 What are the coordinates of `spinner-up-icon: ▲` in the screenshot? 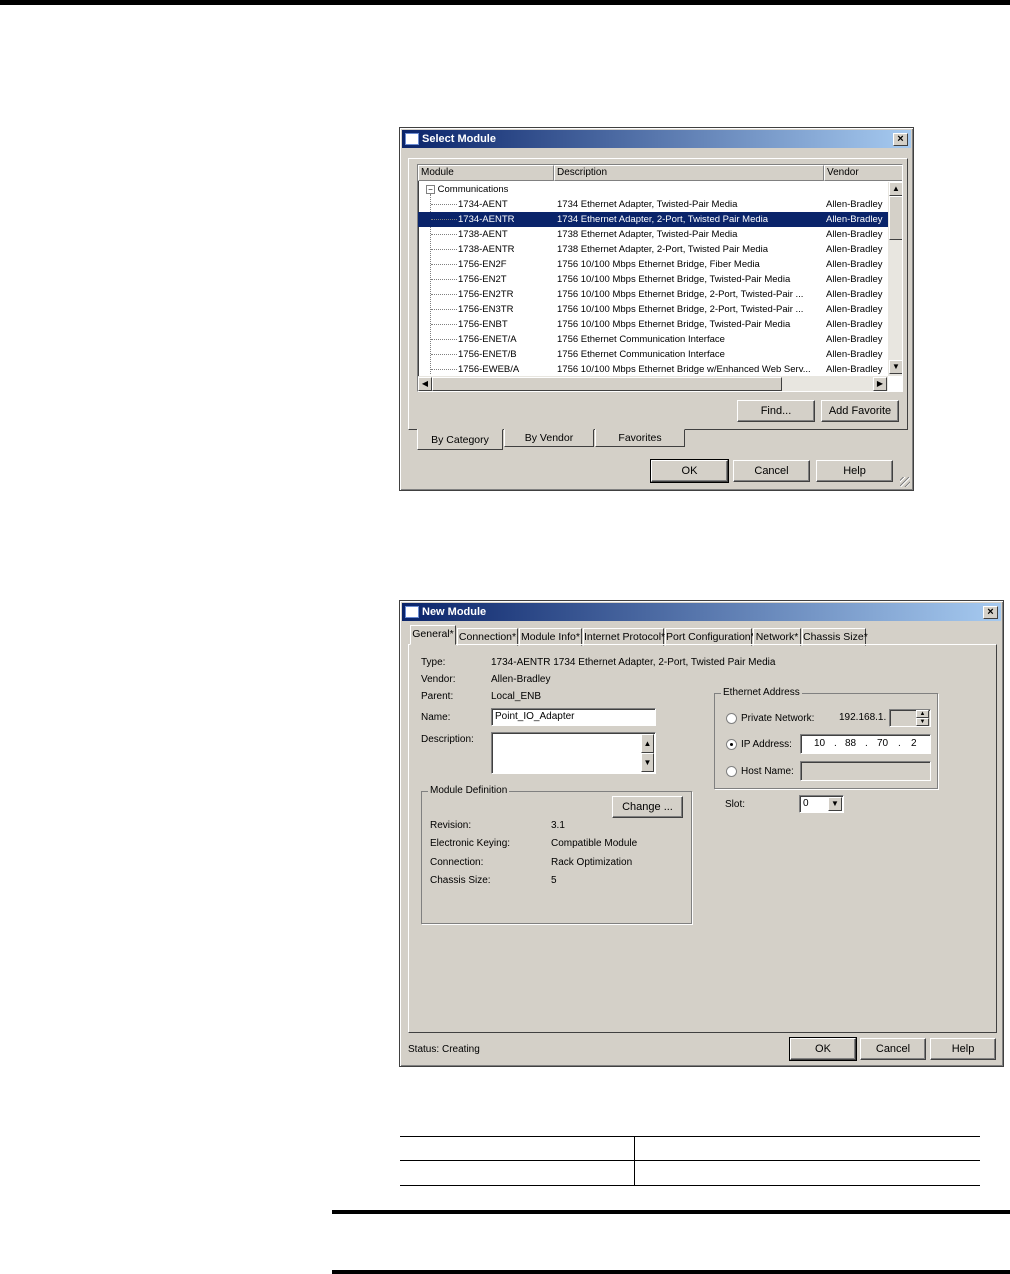 It's located at (922, 714).